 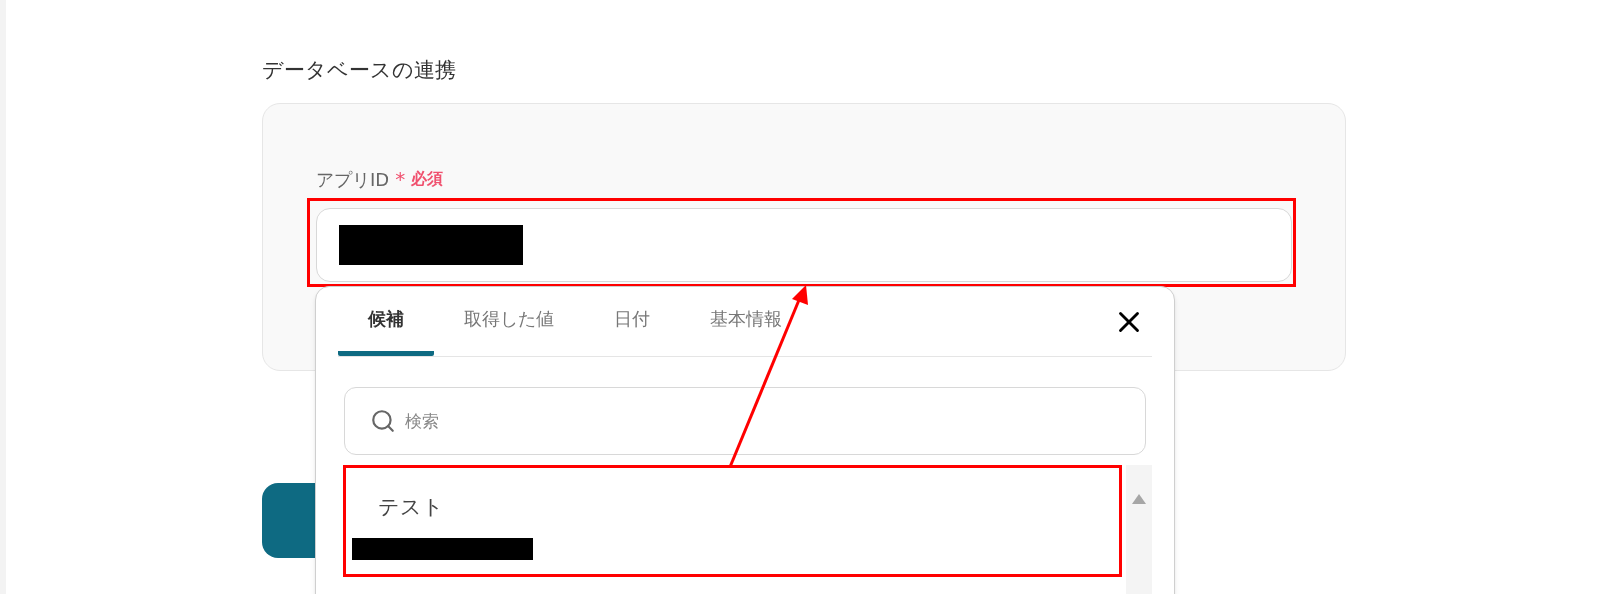 I want to click on required-label: 必須, so click(x=427, y=179).